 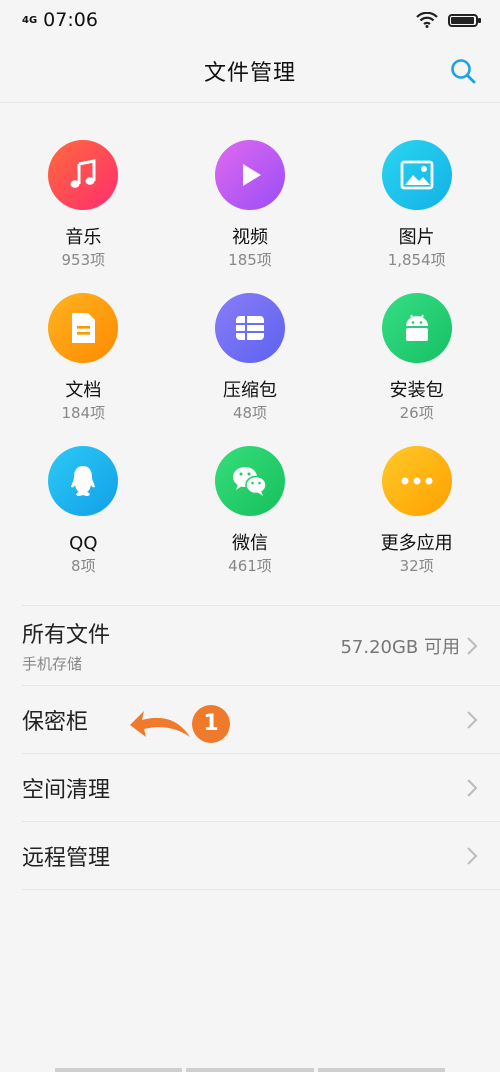 I want to click on storage-available: 57.20GB 可用, so click(x=400, y=647).